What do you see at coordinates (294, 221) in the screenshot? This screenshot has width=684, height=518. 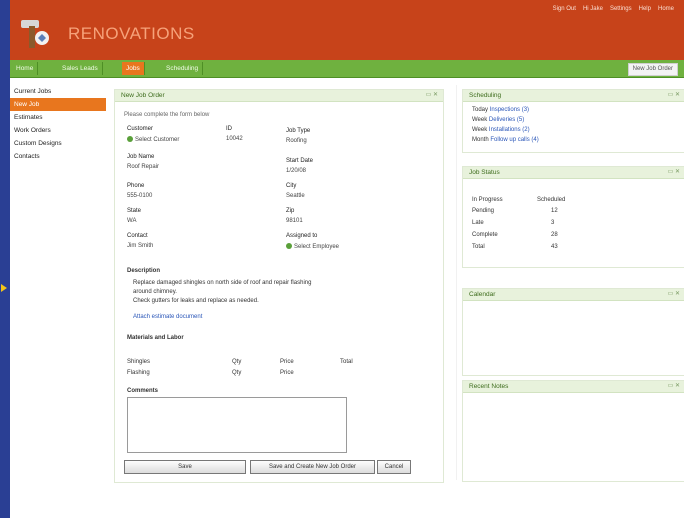 I see `zip-value: 98101` at bounding box center [294, 221].